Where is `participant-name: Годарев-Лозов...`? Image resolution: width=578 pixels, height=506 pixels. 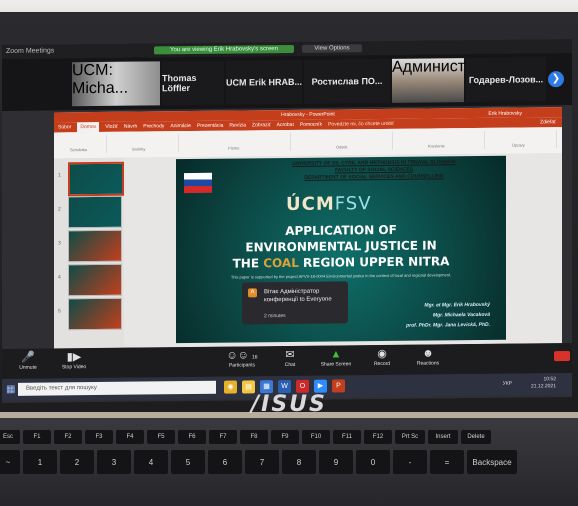
participant-name: Годарев-Лозов... is located at coordinates (506, 80).